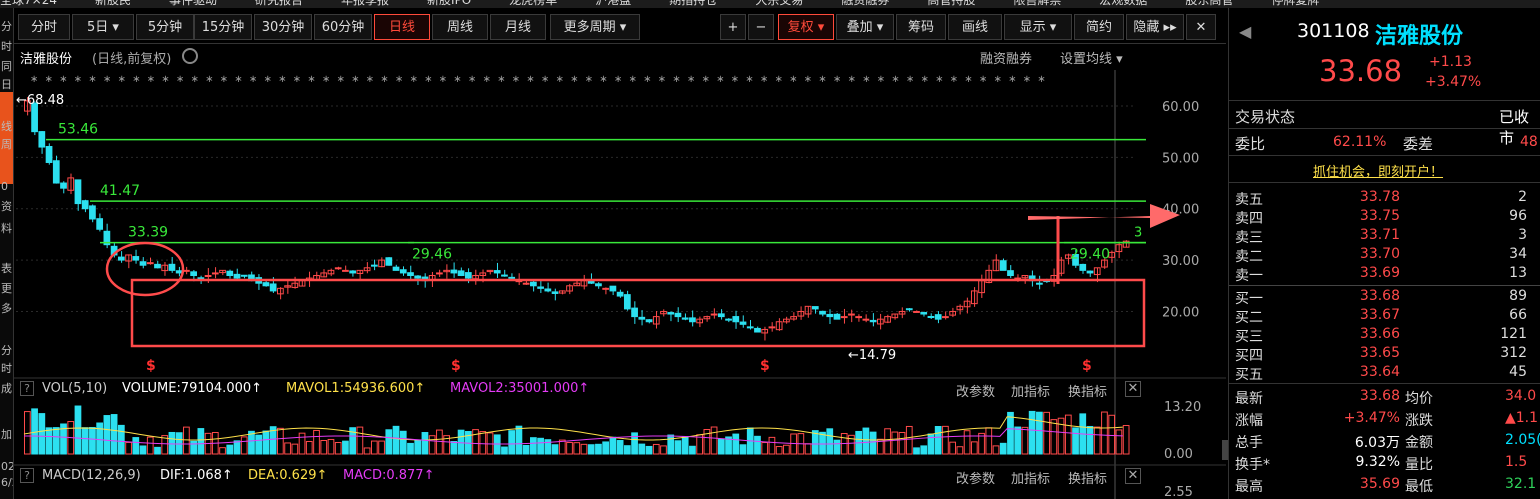 The image size is (1540, 499). I want to click on level-label: 29.40, so click(1090, 255).